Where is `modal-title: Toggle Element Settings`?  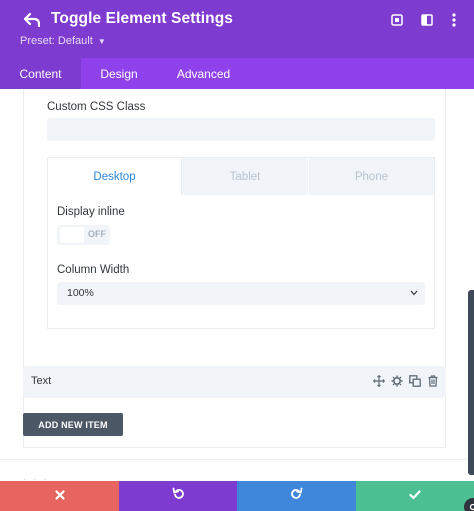
modal-title: Toggle Element Settings is located at coordinates (142, 18).